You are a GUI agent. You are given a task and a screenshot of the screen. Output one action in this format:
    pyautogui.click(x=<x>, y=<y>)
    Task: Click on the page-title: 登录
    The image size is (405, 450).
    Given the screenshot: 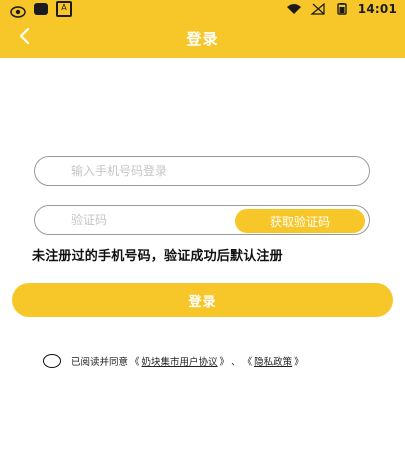 What is the action you would take?
    pyautogui.click(x=202, y=38)
    